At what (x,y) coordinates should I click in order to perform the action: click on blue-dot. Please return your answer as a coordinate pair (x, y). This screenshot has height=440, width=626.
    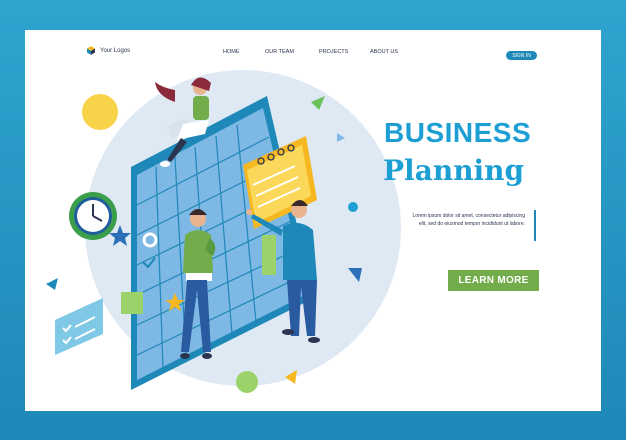
    Looking at the image, I should click on (353, 207).